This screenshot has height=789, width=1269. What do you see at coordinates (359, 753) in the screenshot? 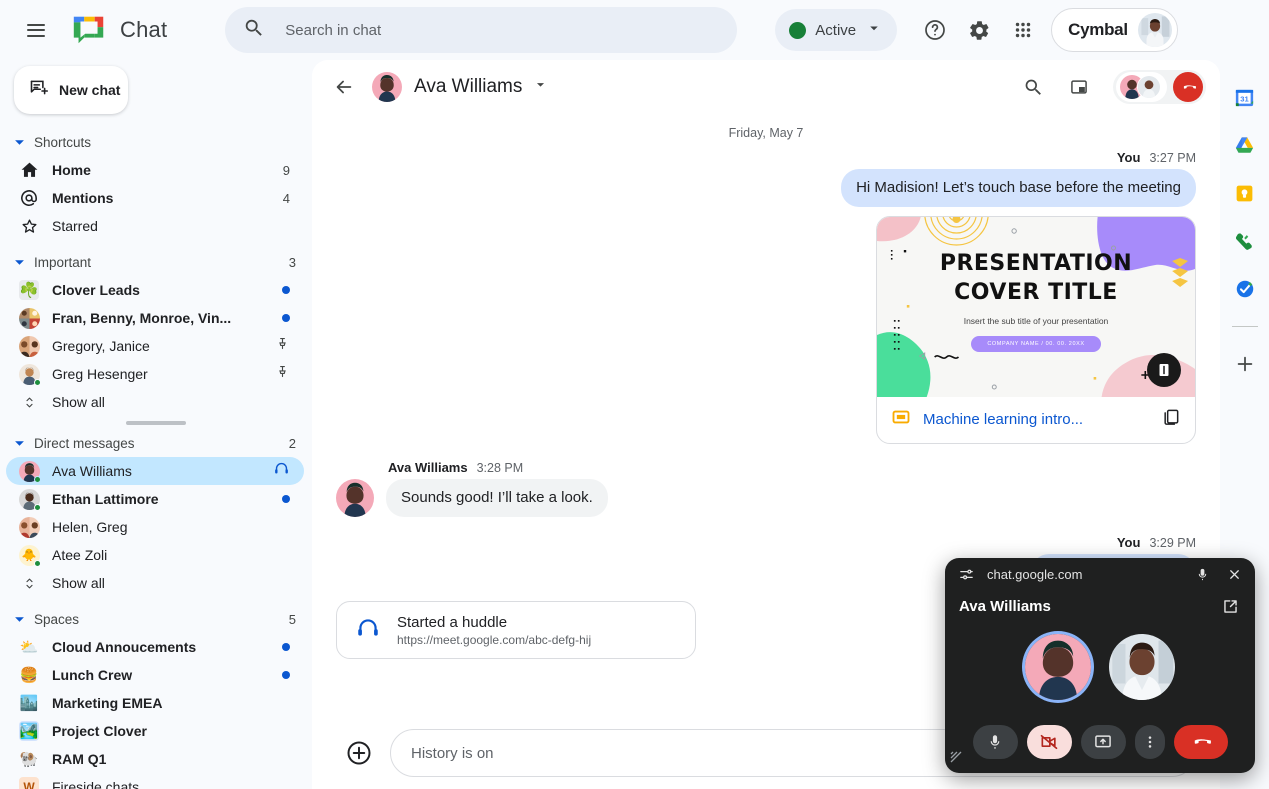
I see `add-attachment-icon` at bounding box center [359, 753].